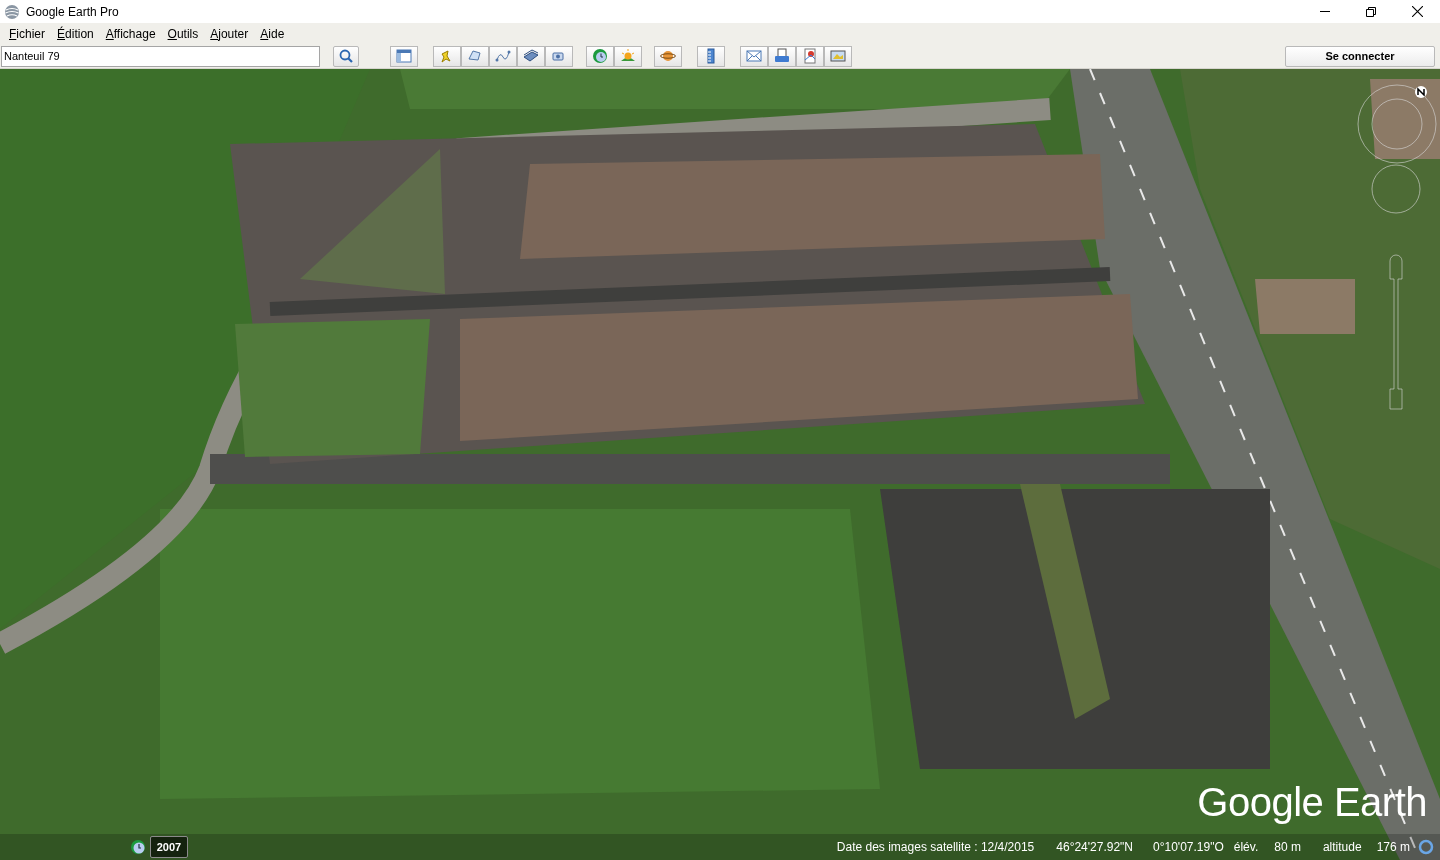  I want to click on menu-item: Affichage, so click(130, 33).